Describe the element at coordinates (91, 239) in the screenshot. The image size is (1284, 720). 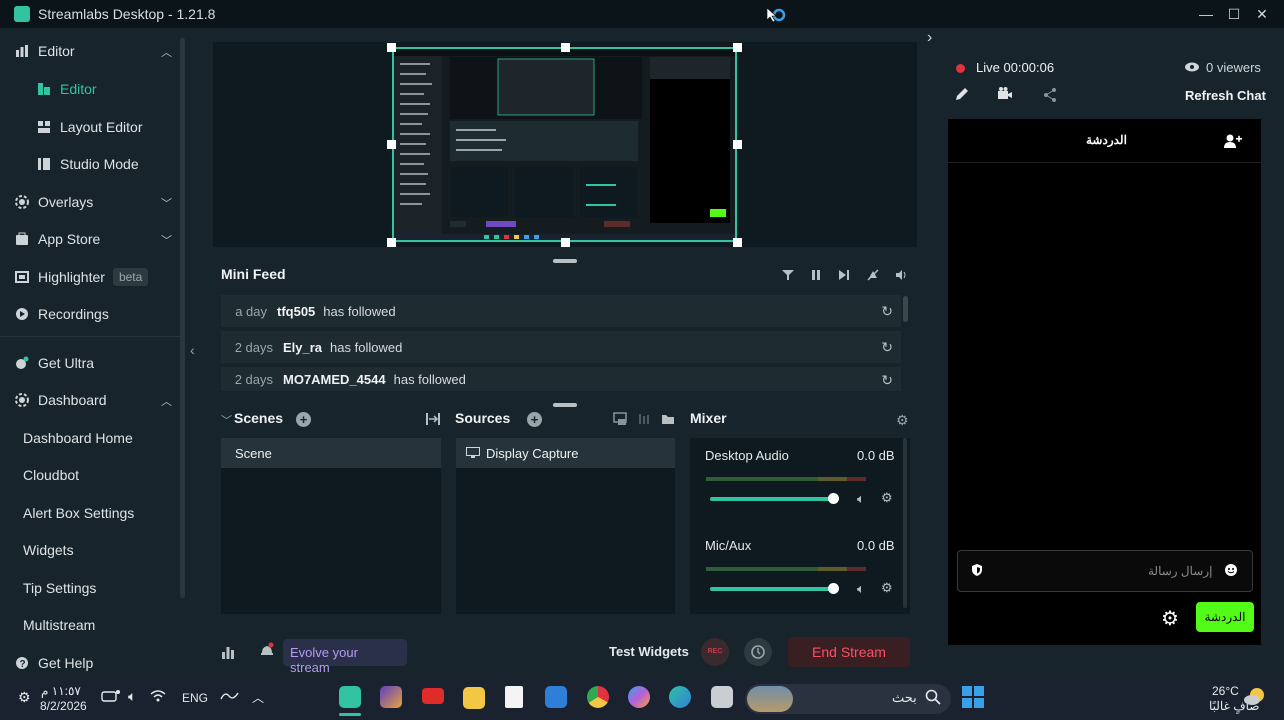
I see `sidebar-item-app-store: App Store ﹀` at that location.